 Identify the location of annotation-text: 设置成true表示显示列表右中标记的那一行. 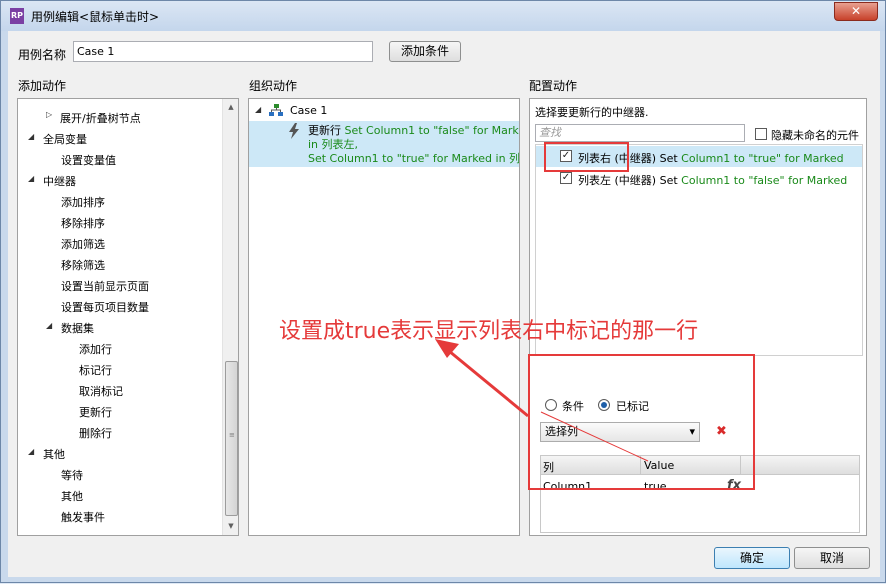
(489, 331).